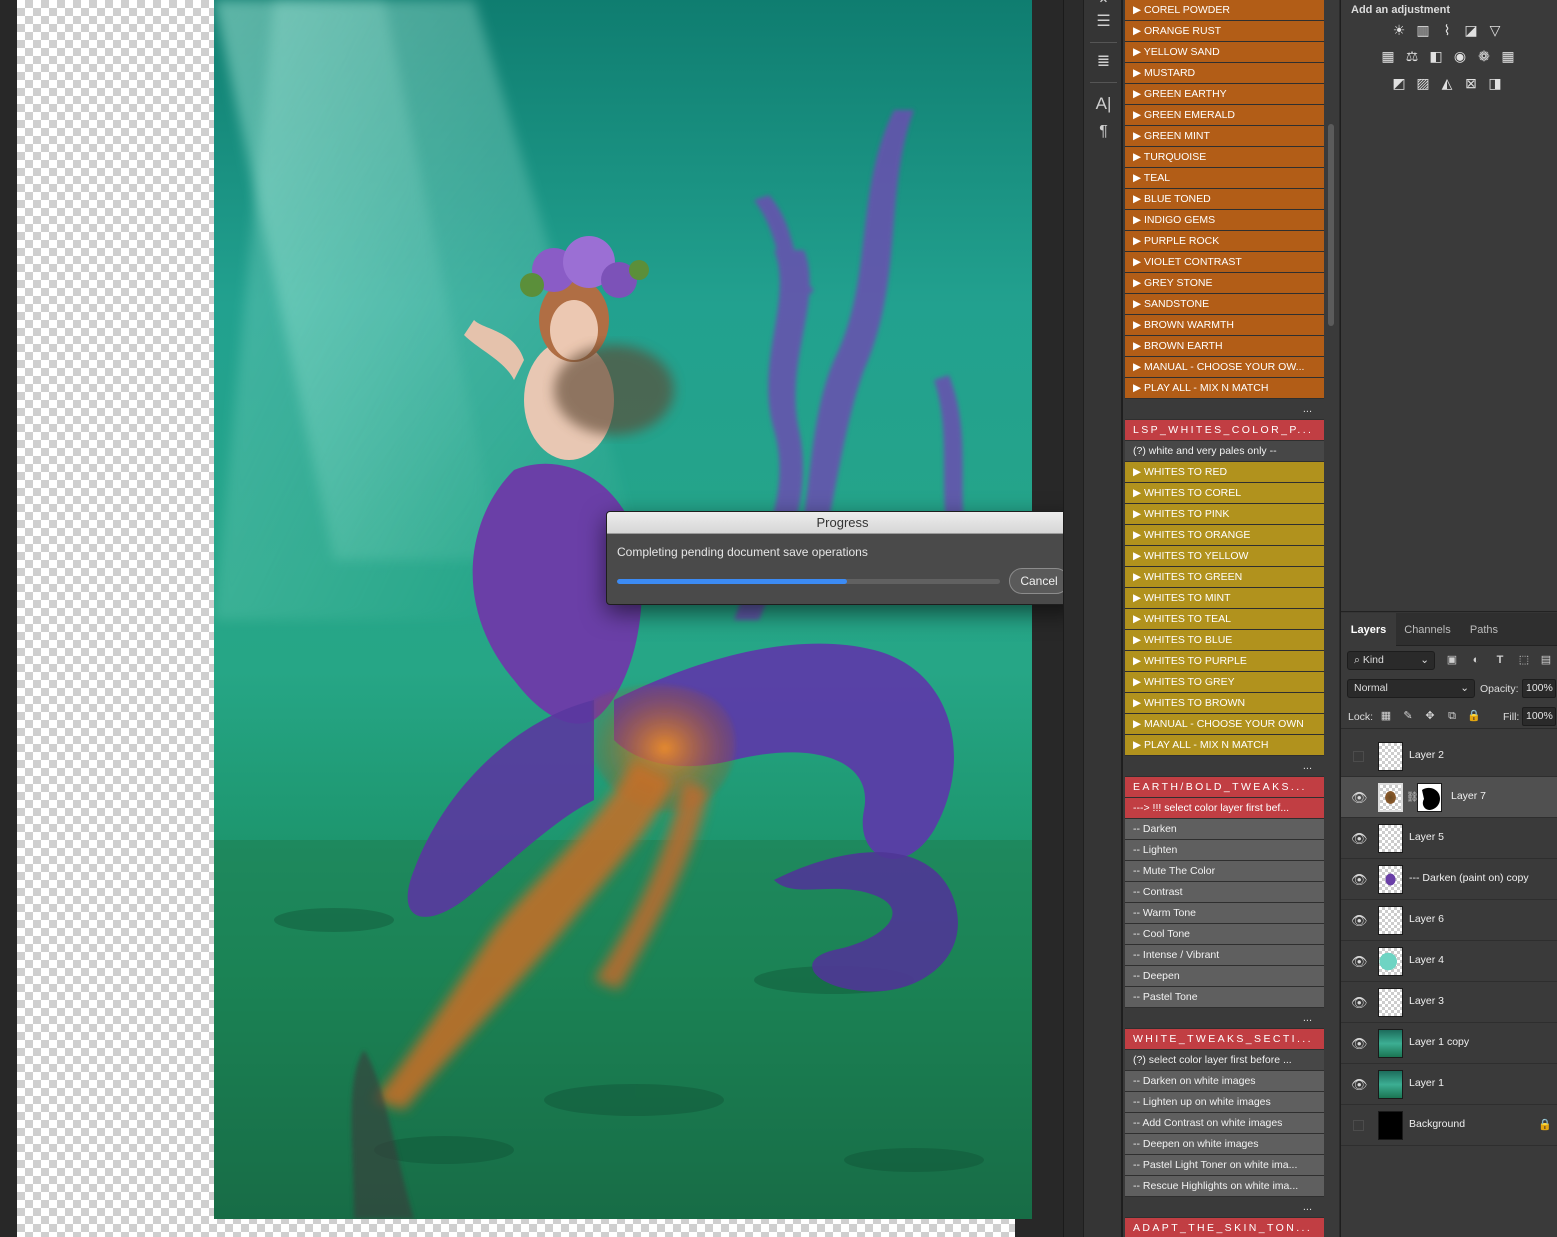  Describe the element at coordinates (1224, 115) in the screenshot. I see `action-item: ▶ GREEN EMERALD` at that location.